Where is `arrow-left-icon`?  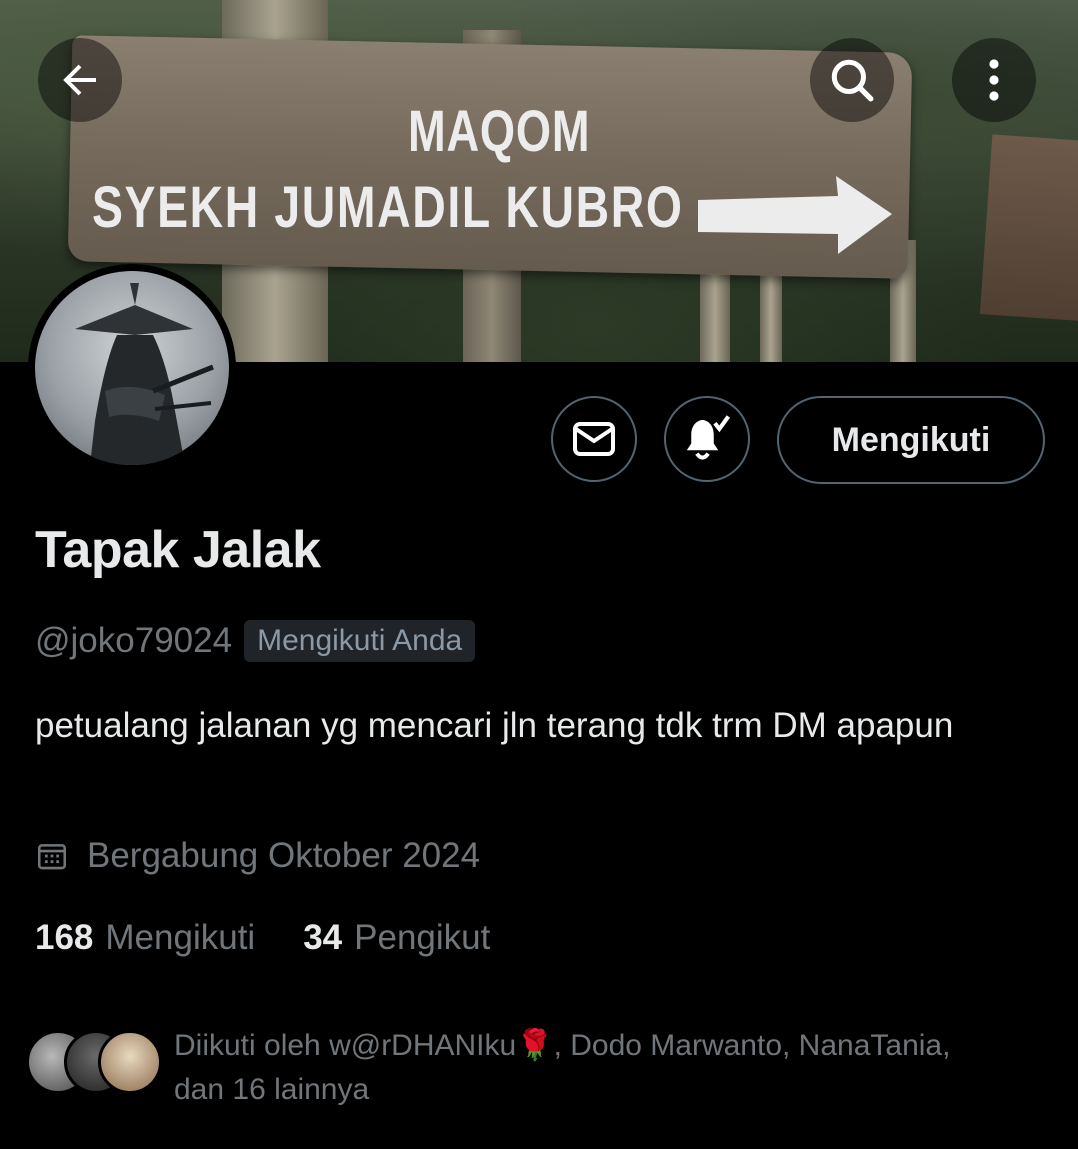 arrow-left-icon is located at coordinates (79, 80).